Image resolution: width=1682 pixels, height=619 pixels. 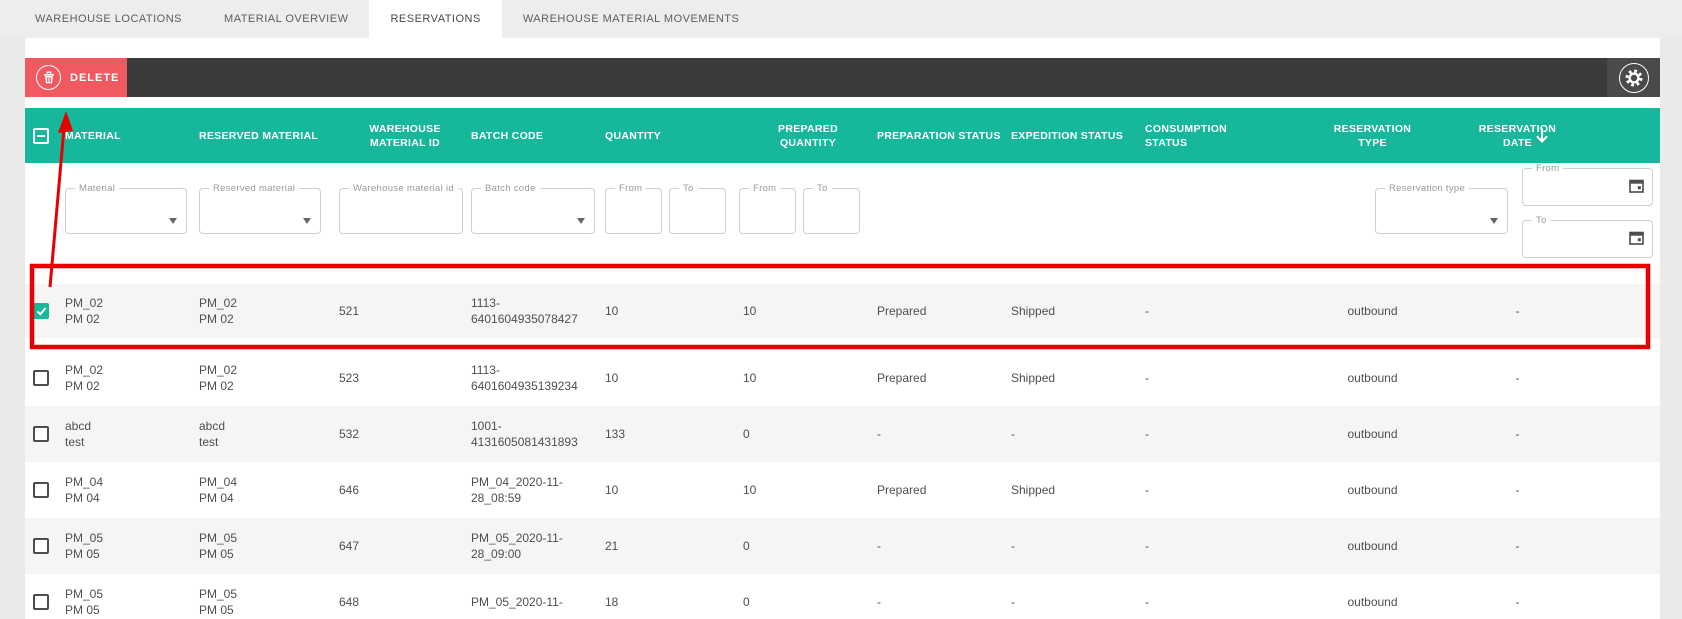 I want to click on header-label: DATE, so click(x=1517, y=142).